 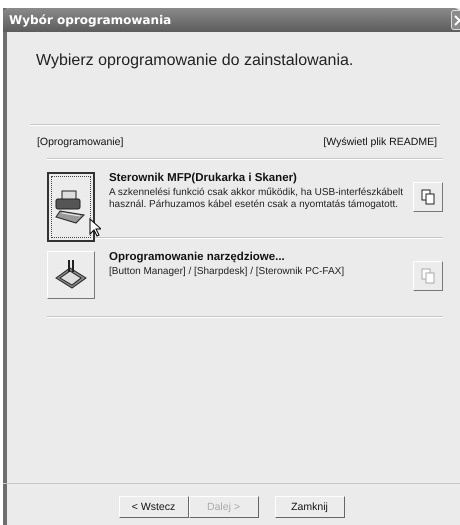 What do you see at coordinates (227, 272) in the screenshot?
I see `software-description: [Button Manager] / [Sharpdesk] / [Sterownik PC-FAX]` at bounding box center [227, 272].